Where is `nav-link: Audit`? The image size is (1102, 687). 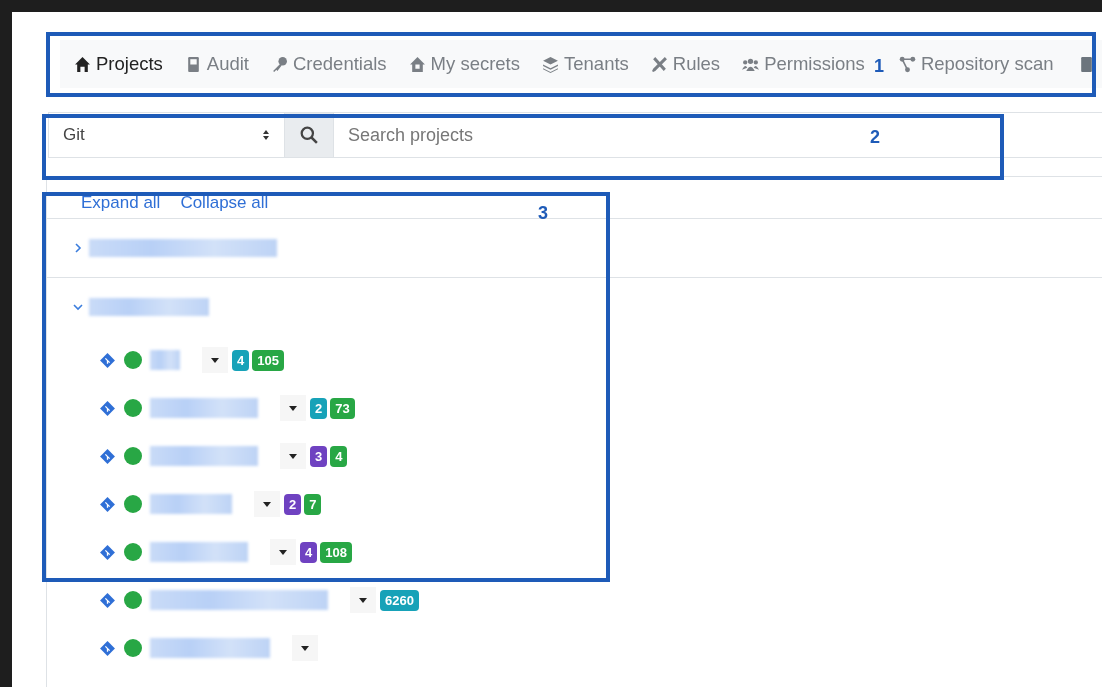
nav-link: Audit is located at coordinates (216, 64).